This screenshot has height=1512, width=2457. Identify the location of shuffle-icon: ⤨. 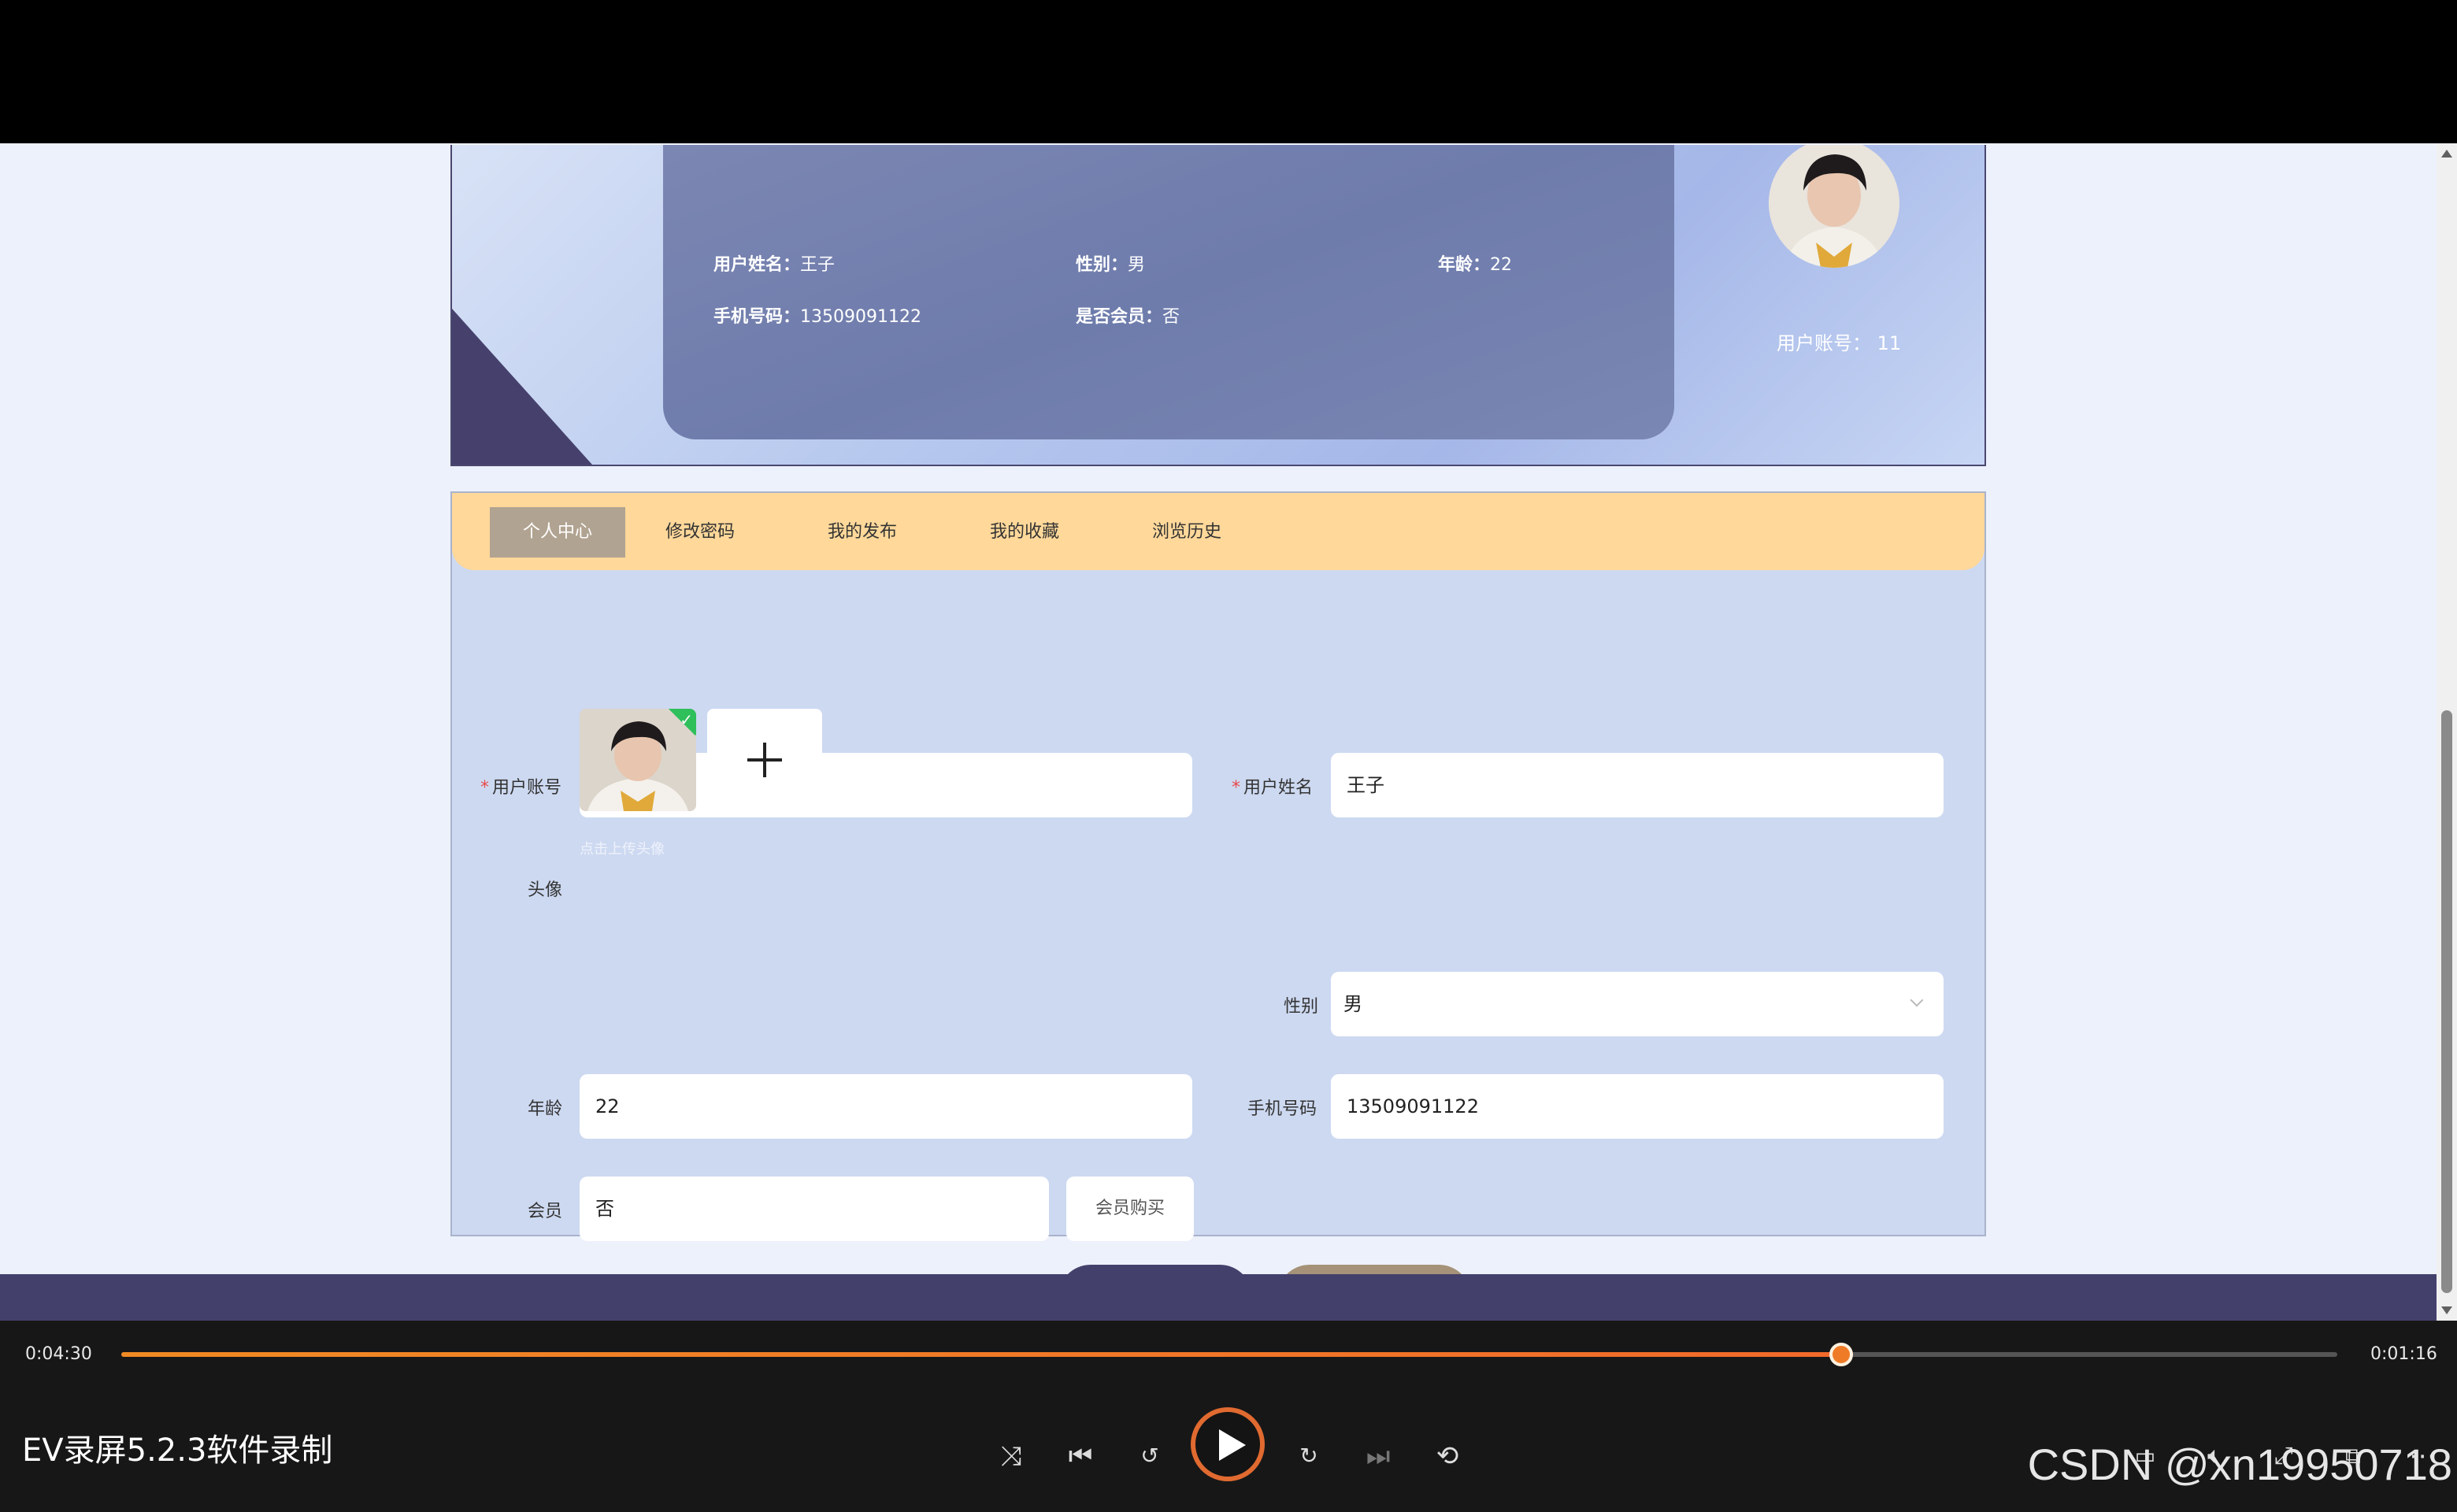
(1011, 1456).